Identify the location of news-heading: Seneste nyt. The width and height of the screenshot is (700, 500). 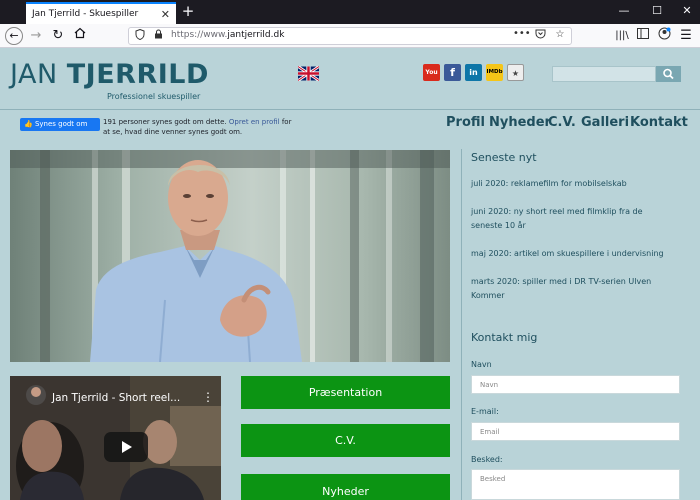
(504, 157).